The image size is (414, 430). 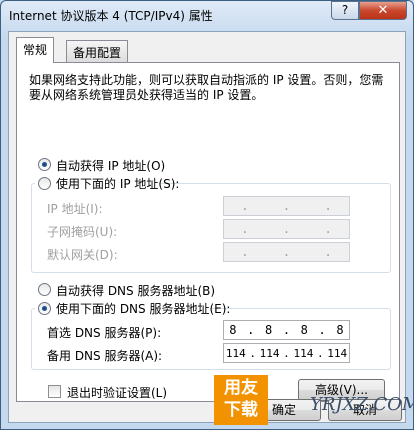 I want to click on alternate-dns-field: 114. 114. 114. 114, so click(x=286, y=353).